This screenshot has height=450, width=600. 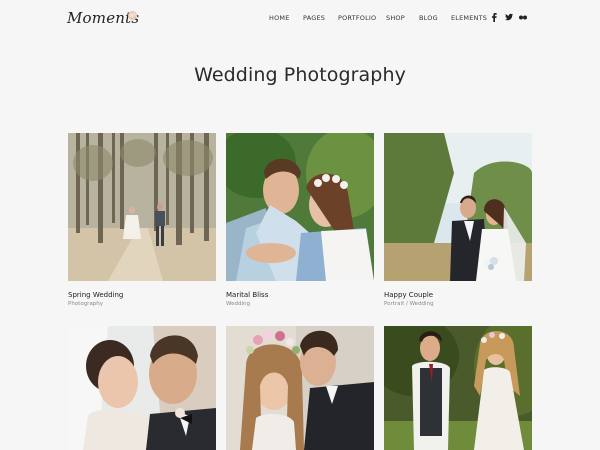 I want to click on portfolio-item-title: Spring Wedding, so click(x=95, y=295).